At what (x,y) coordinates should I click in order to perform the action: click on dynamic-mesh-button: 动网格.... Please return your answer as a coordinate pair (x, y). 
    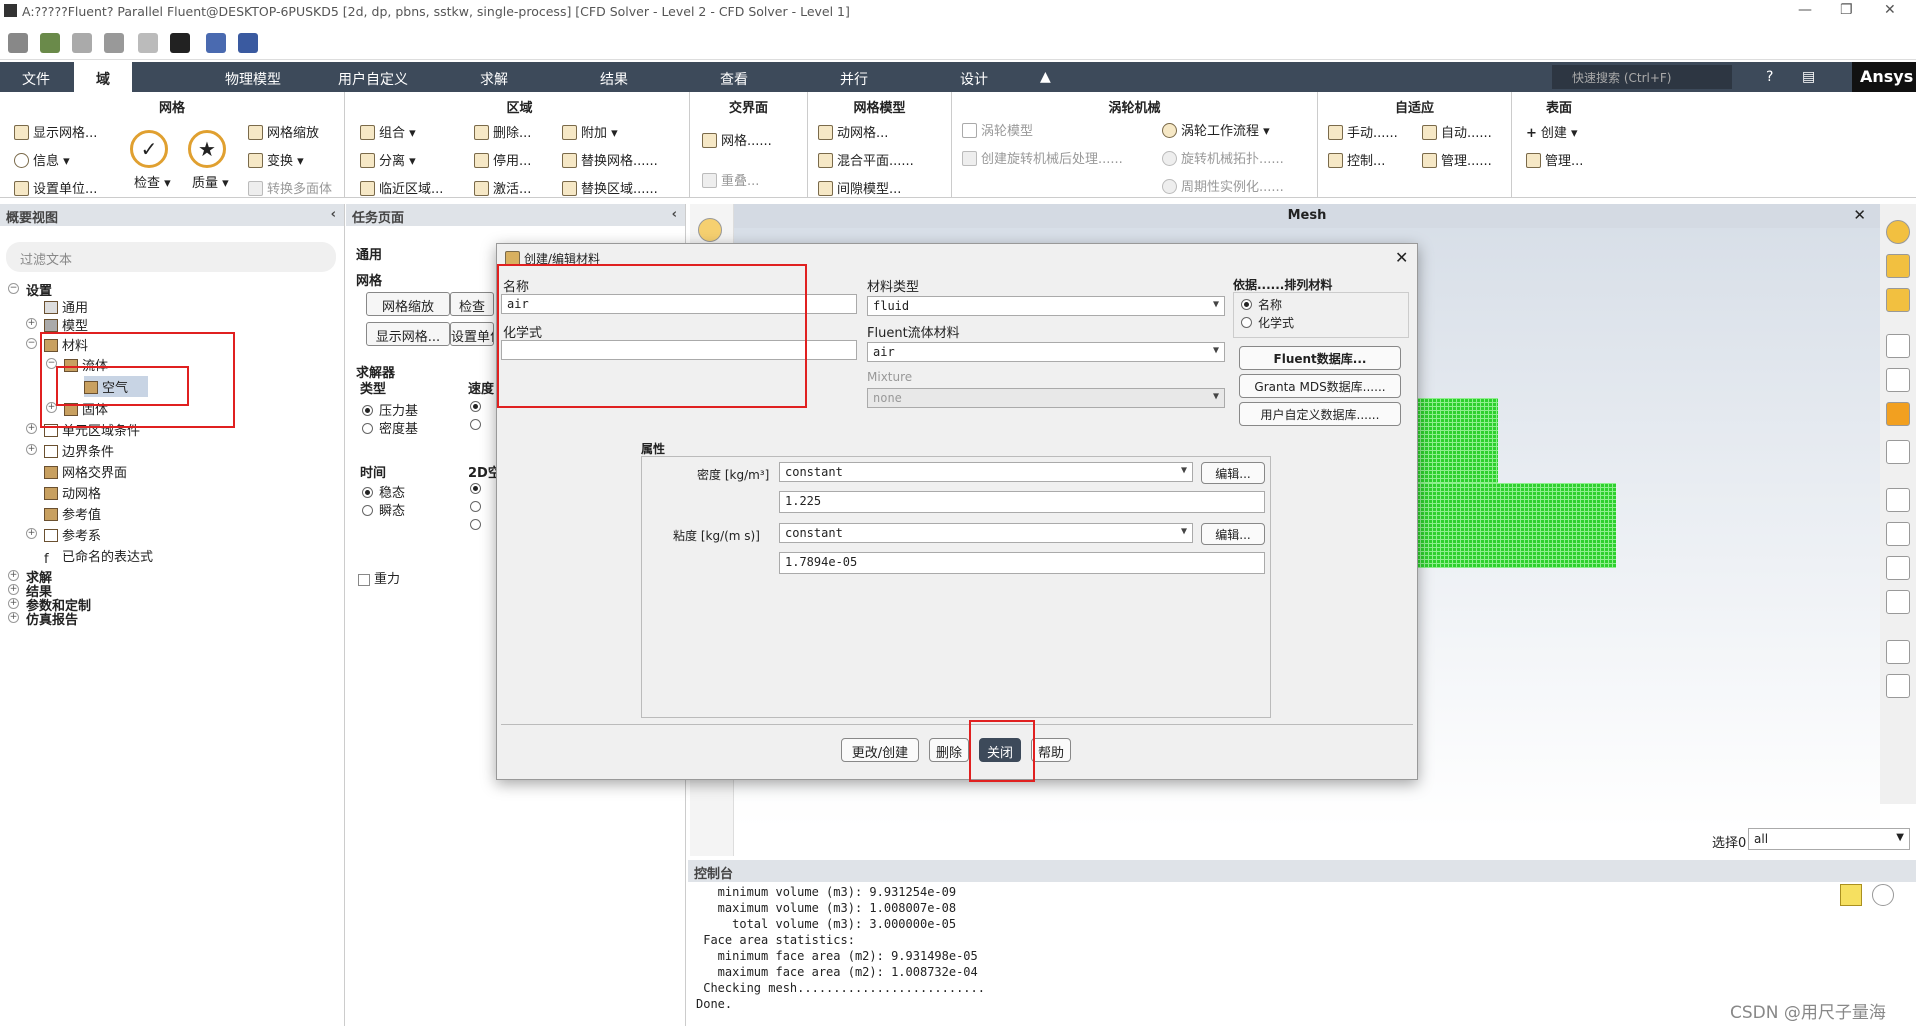
    Looking at the image, I should click on (853, 131).